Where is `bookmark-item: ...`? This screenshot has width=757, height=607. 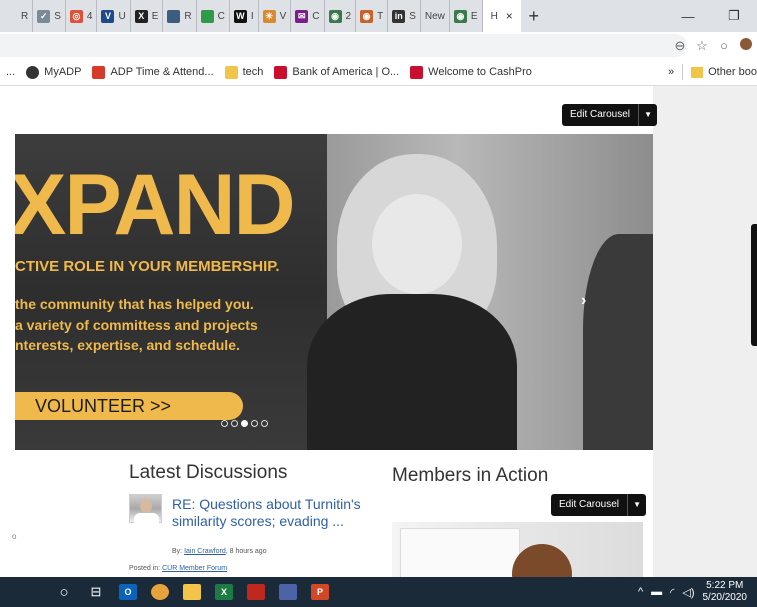
bookmark-item: ... is located at coordinates (10, 72).